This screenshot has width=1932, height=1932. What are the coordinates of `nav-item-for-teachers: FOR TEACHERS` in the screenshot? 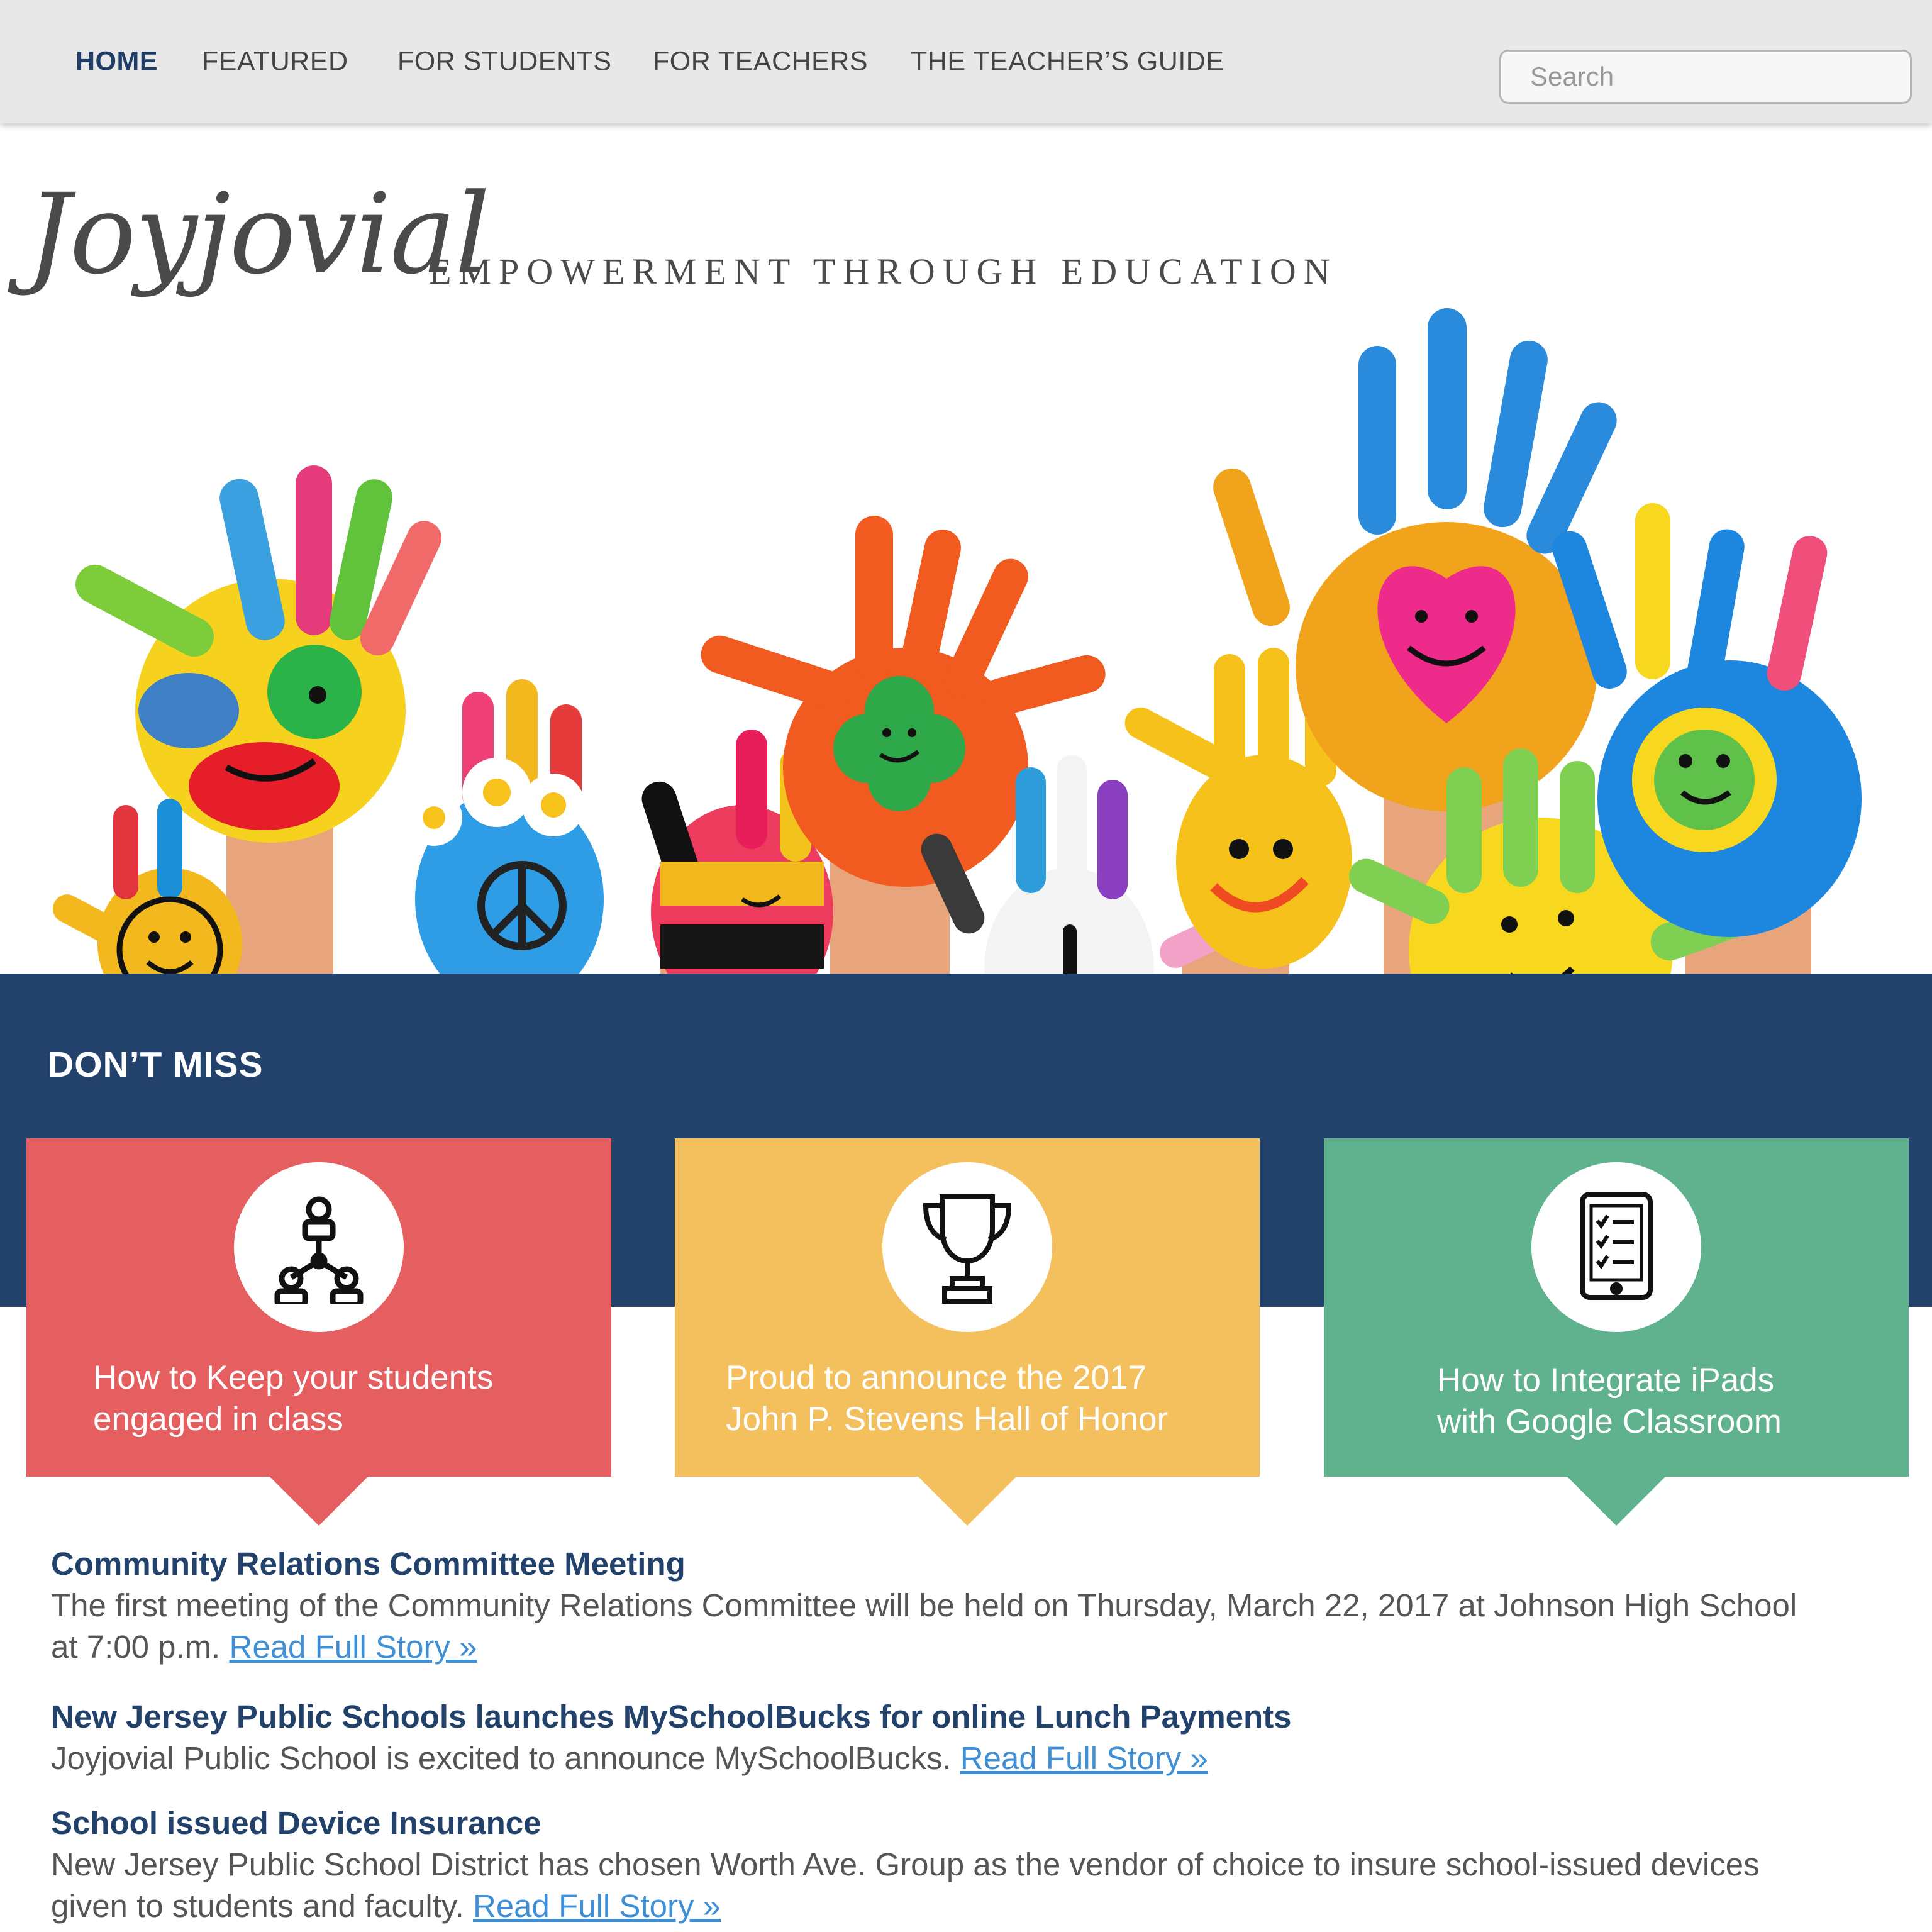 It's located at (760, 62).